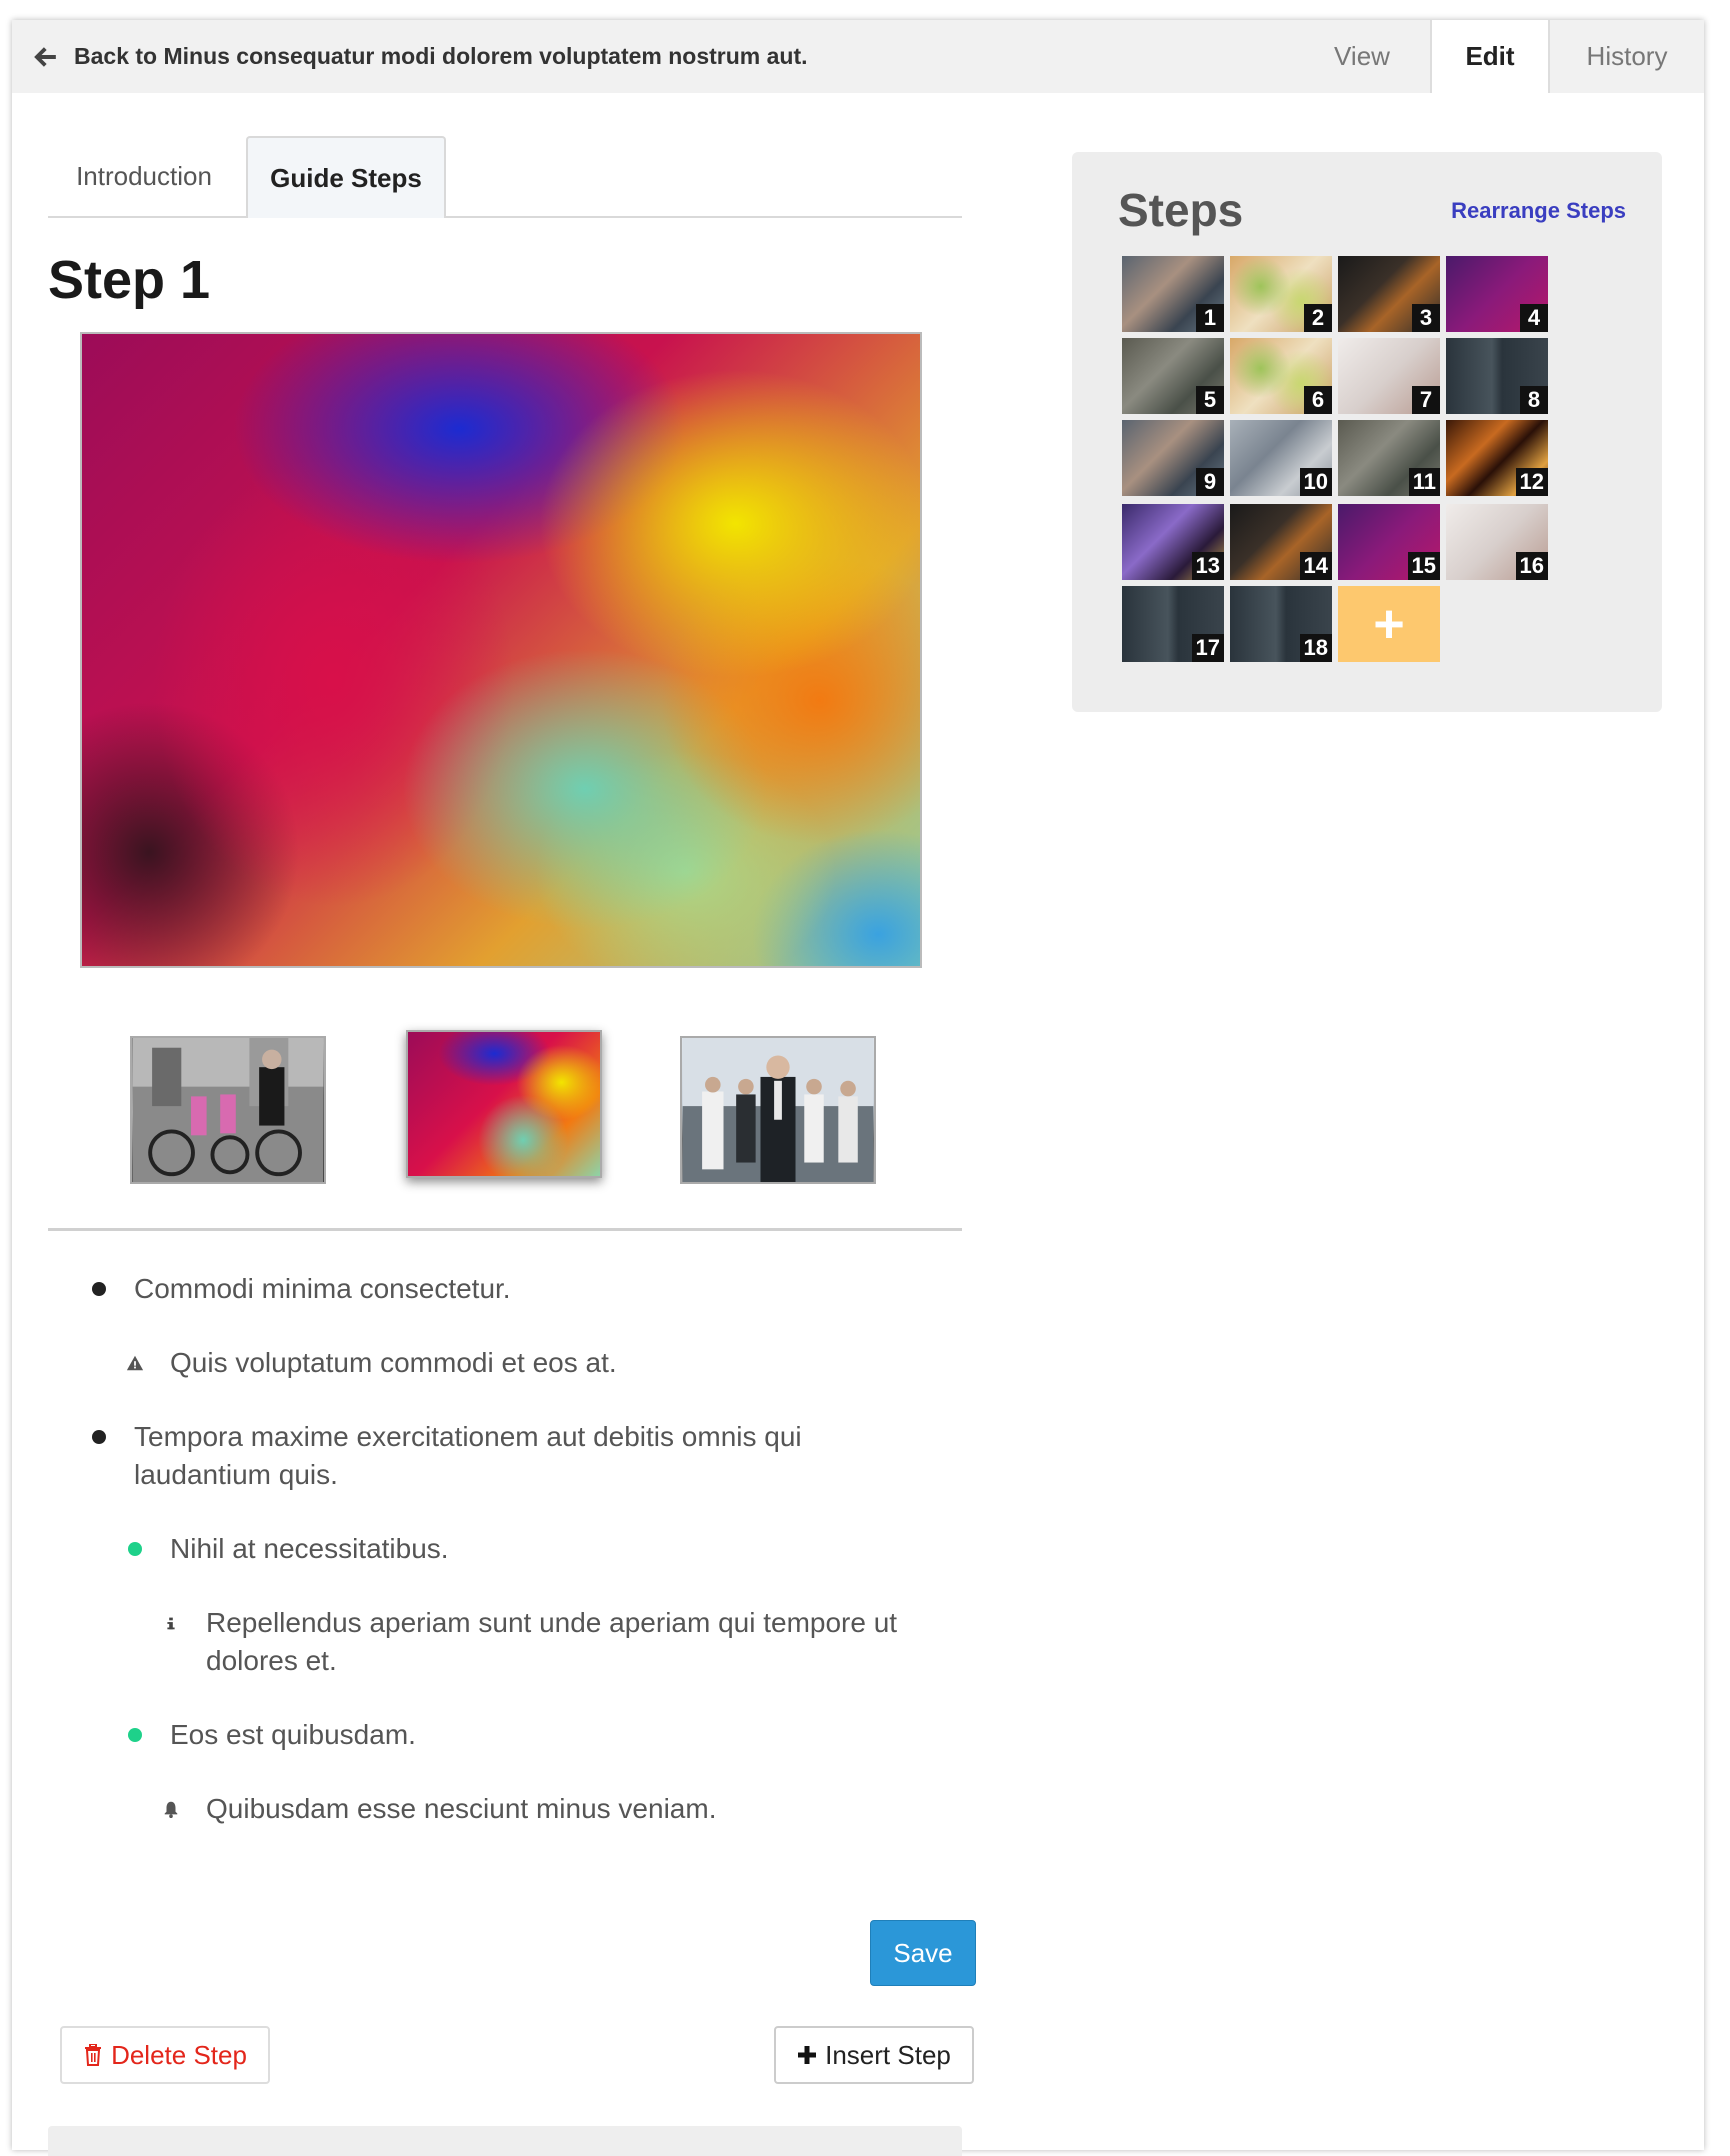 The image size is (1730, 2156). I want to click on bullet-text: Quis voluptatum commodi et eos at., so click(393, 1362).